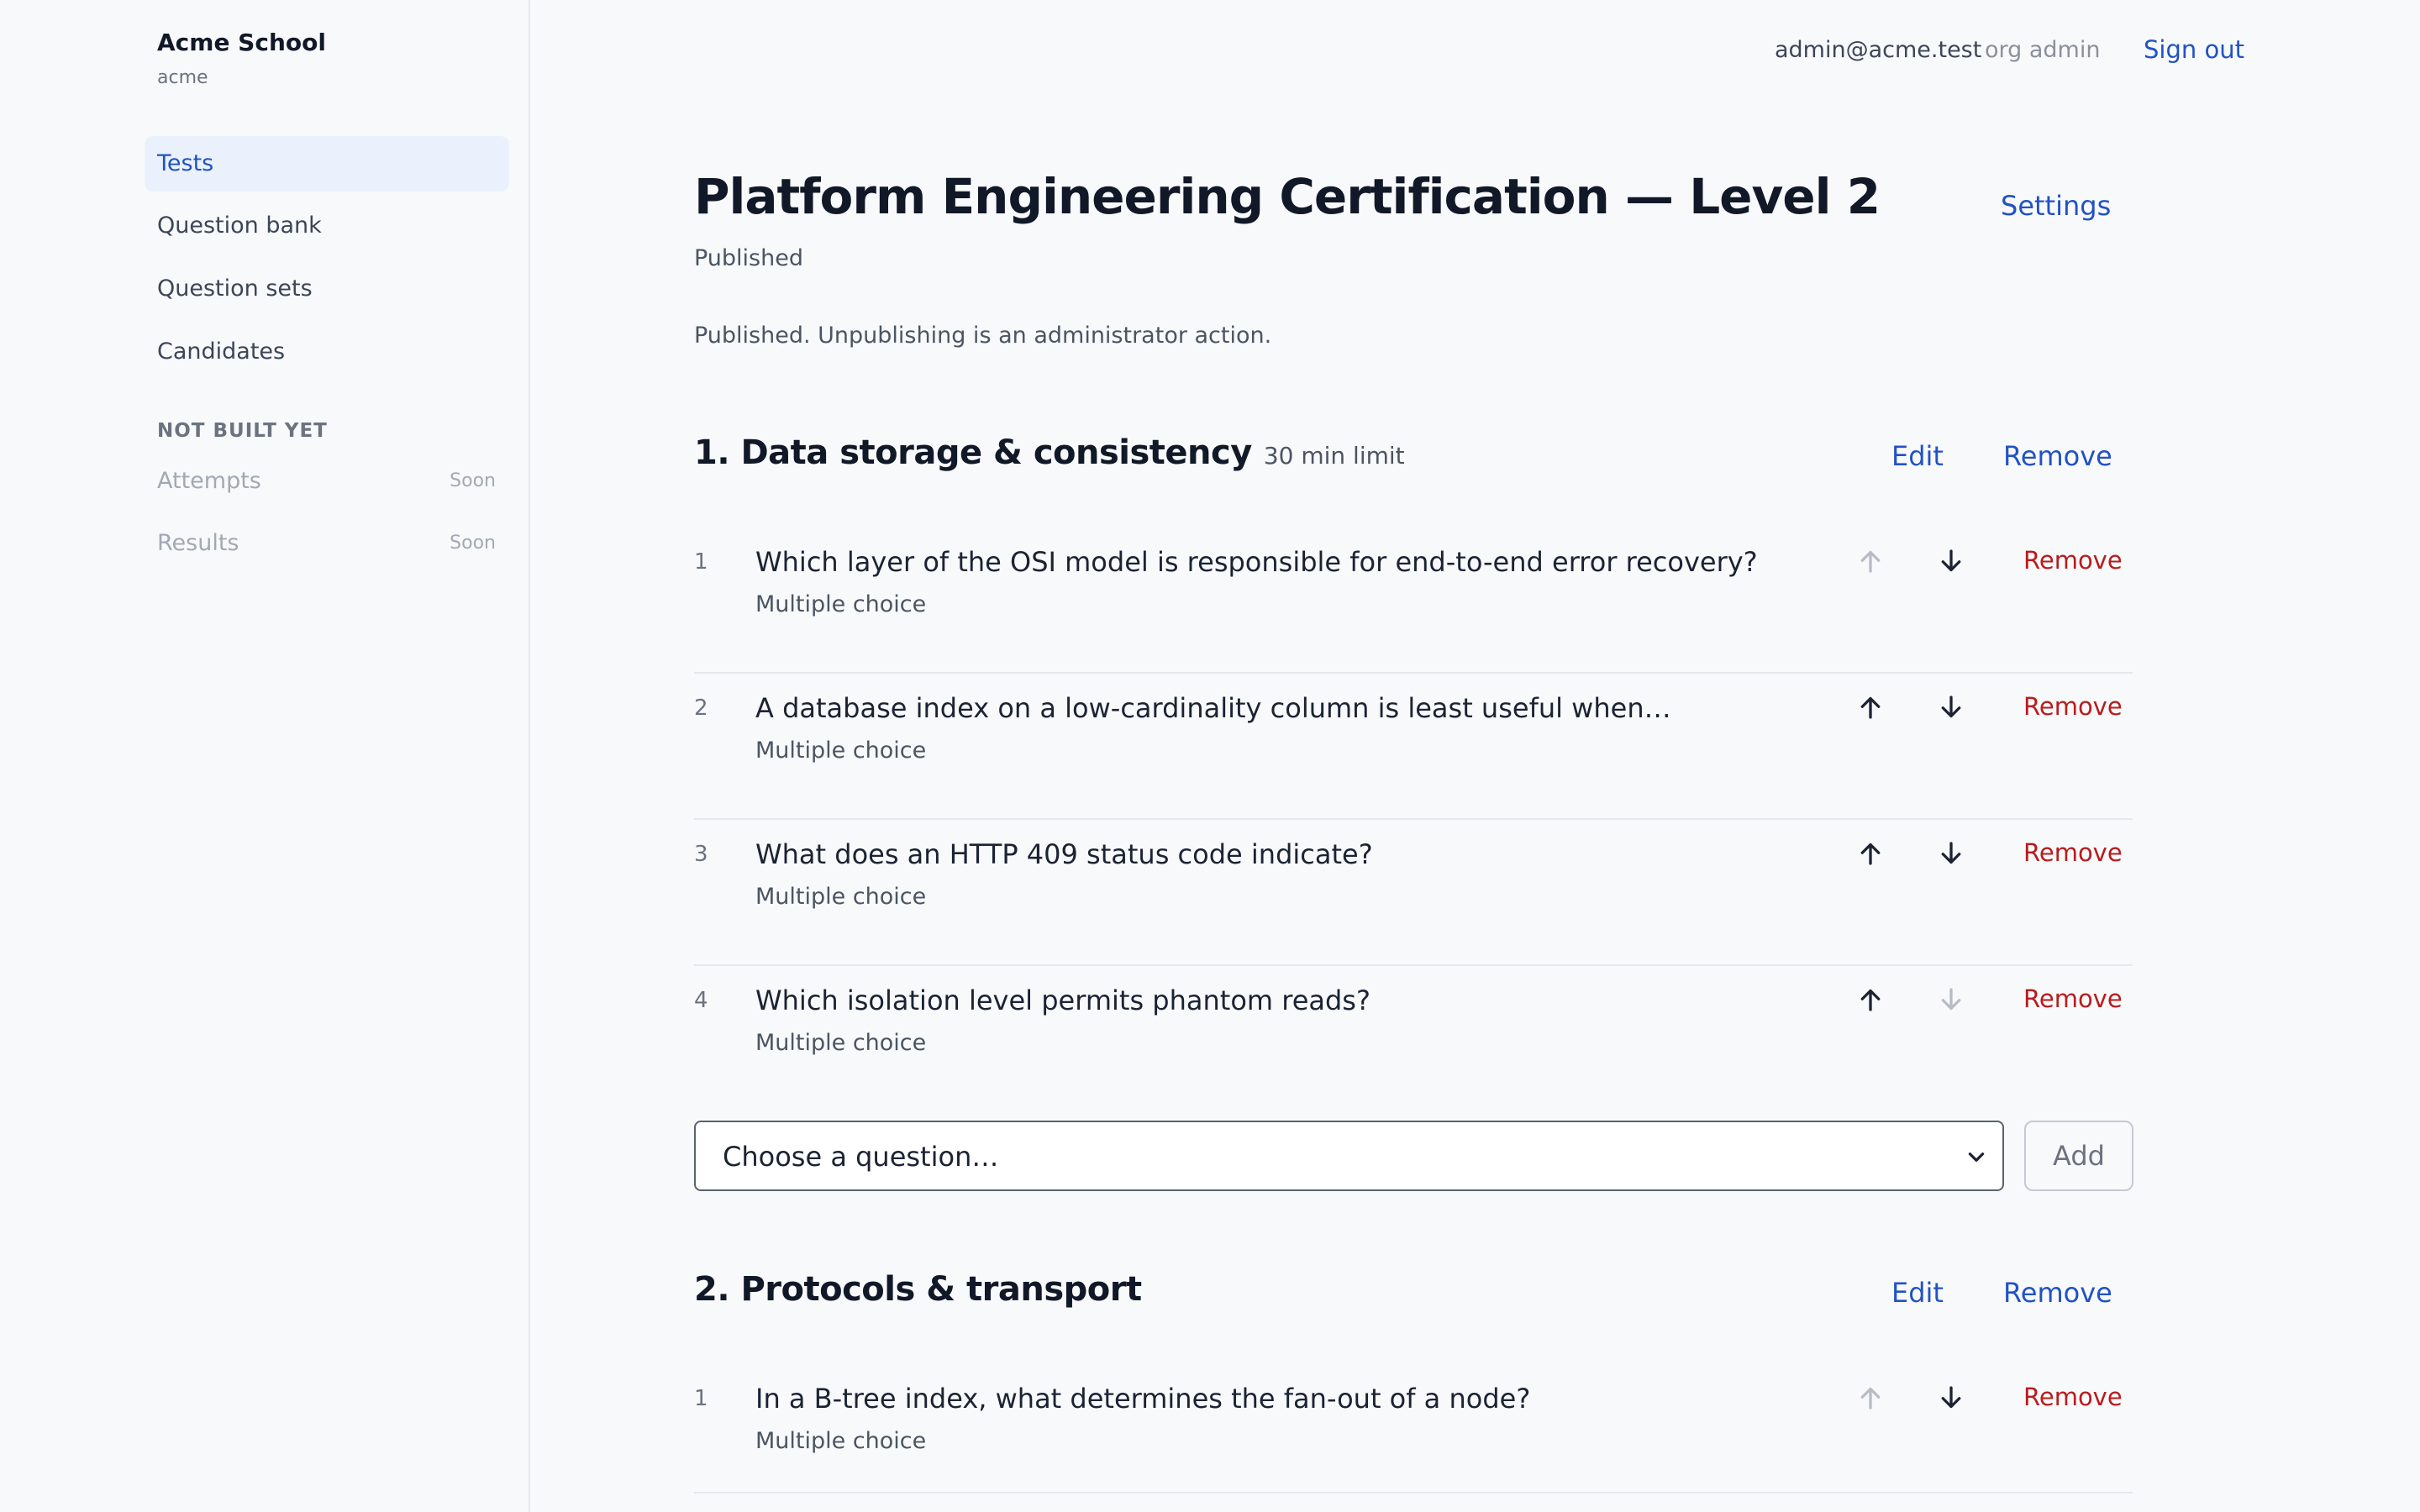 This screenshot has height=1512, width=2420. I want to click on sidebar-item-results: Results Soon, so click(327, 543).